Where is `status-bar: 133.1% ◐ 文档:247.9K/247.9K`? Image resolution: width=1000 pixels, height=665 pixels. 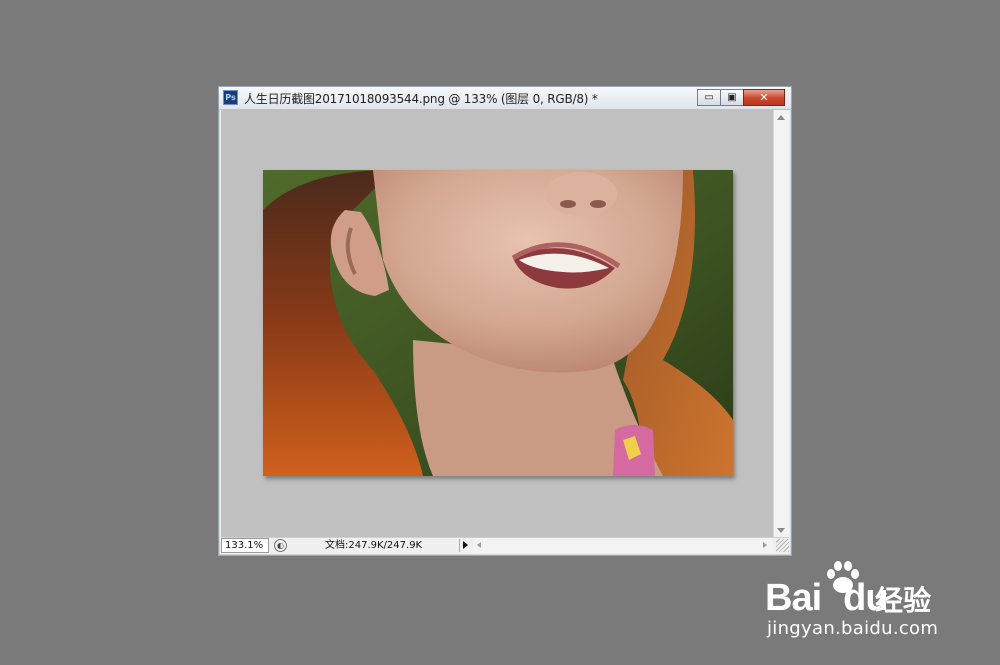
status-bar: 133.1% ◐ 文档:247.9K/247.9K is located at coordinates (505, 545).